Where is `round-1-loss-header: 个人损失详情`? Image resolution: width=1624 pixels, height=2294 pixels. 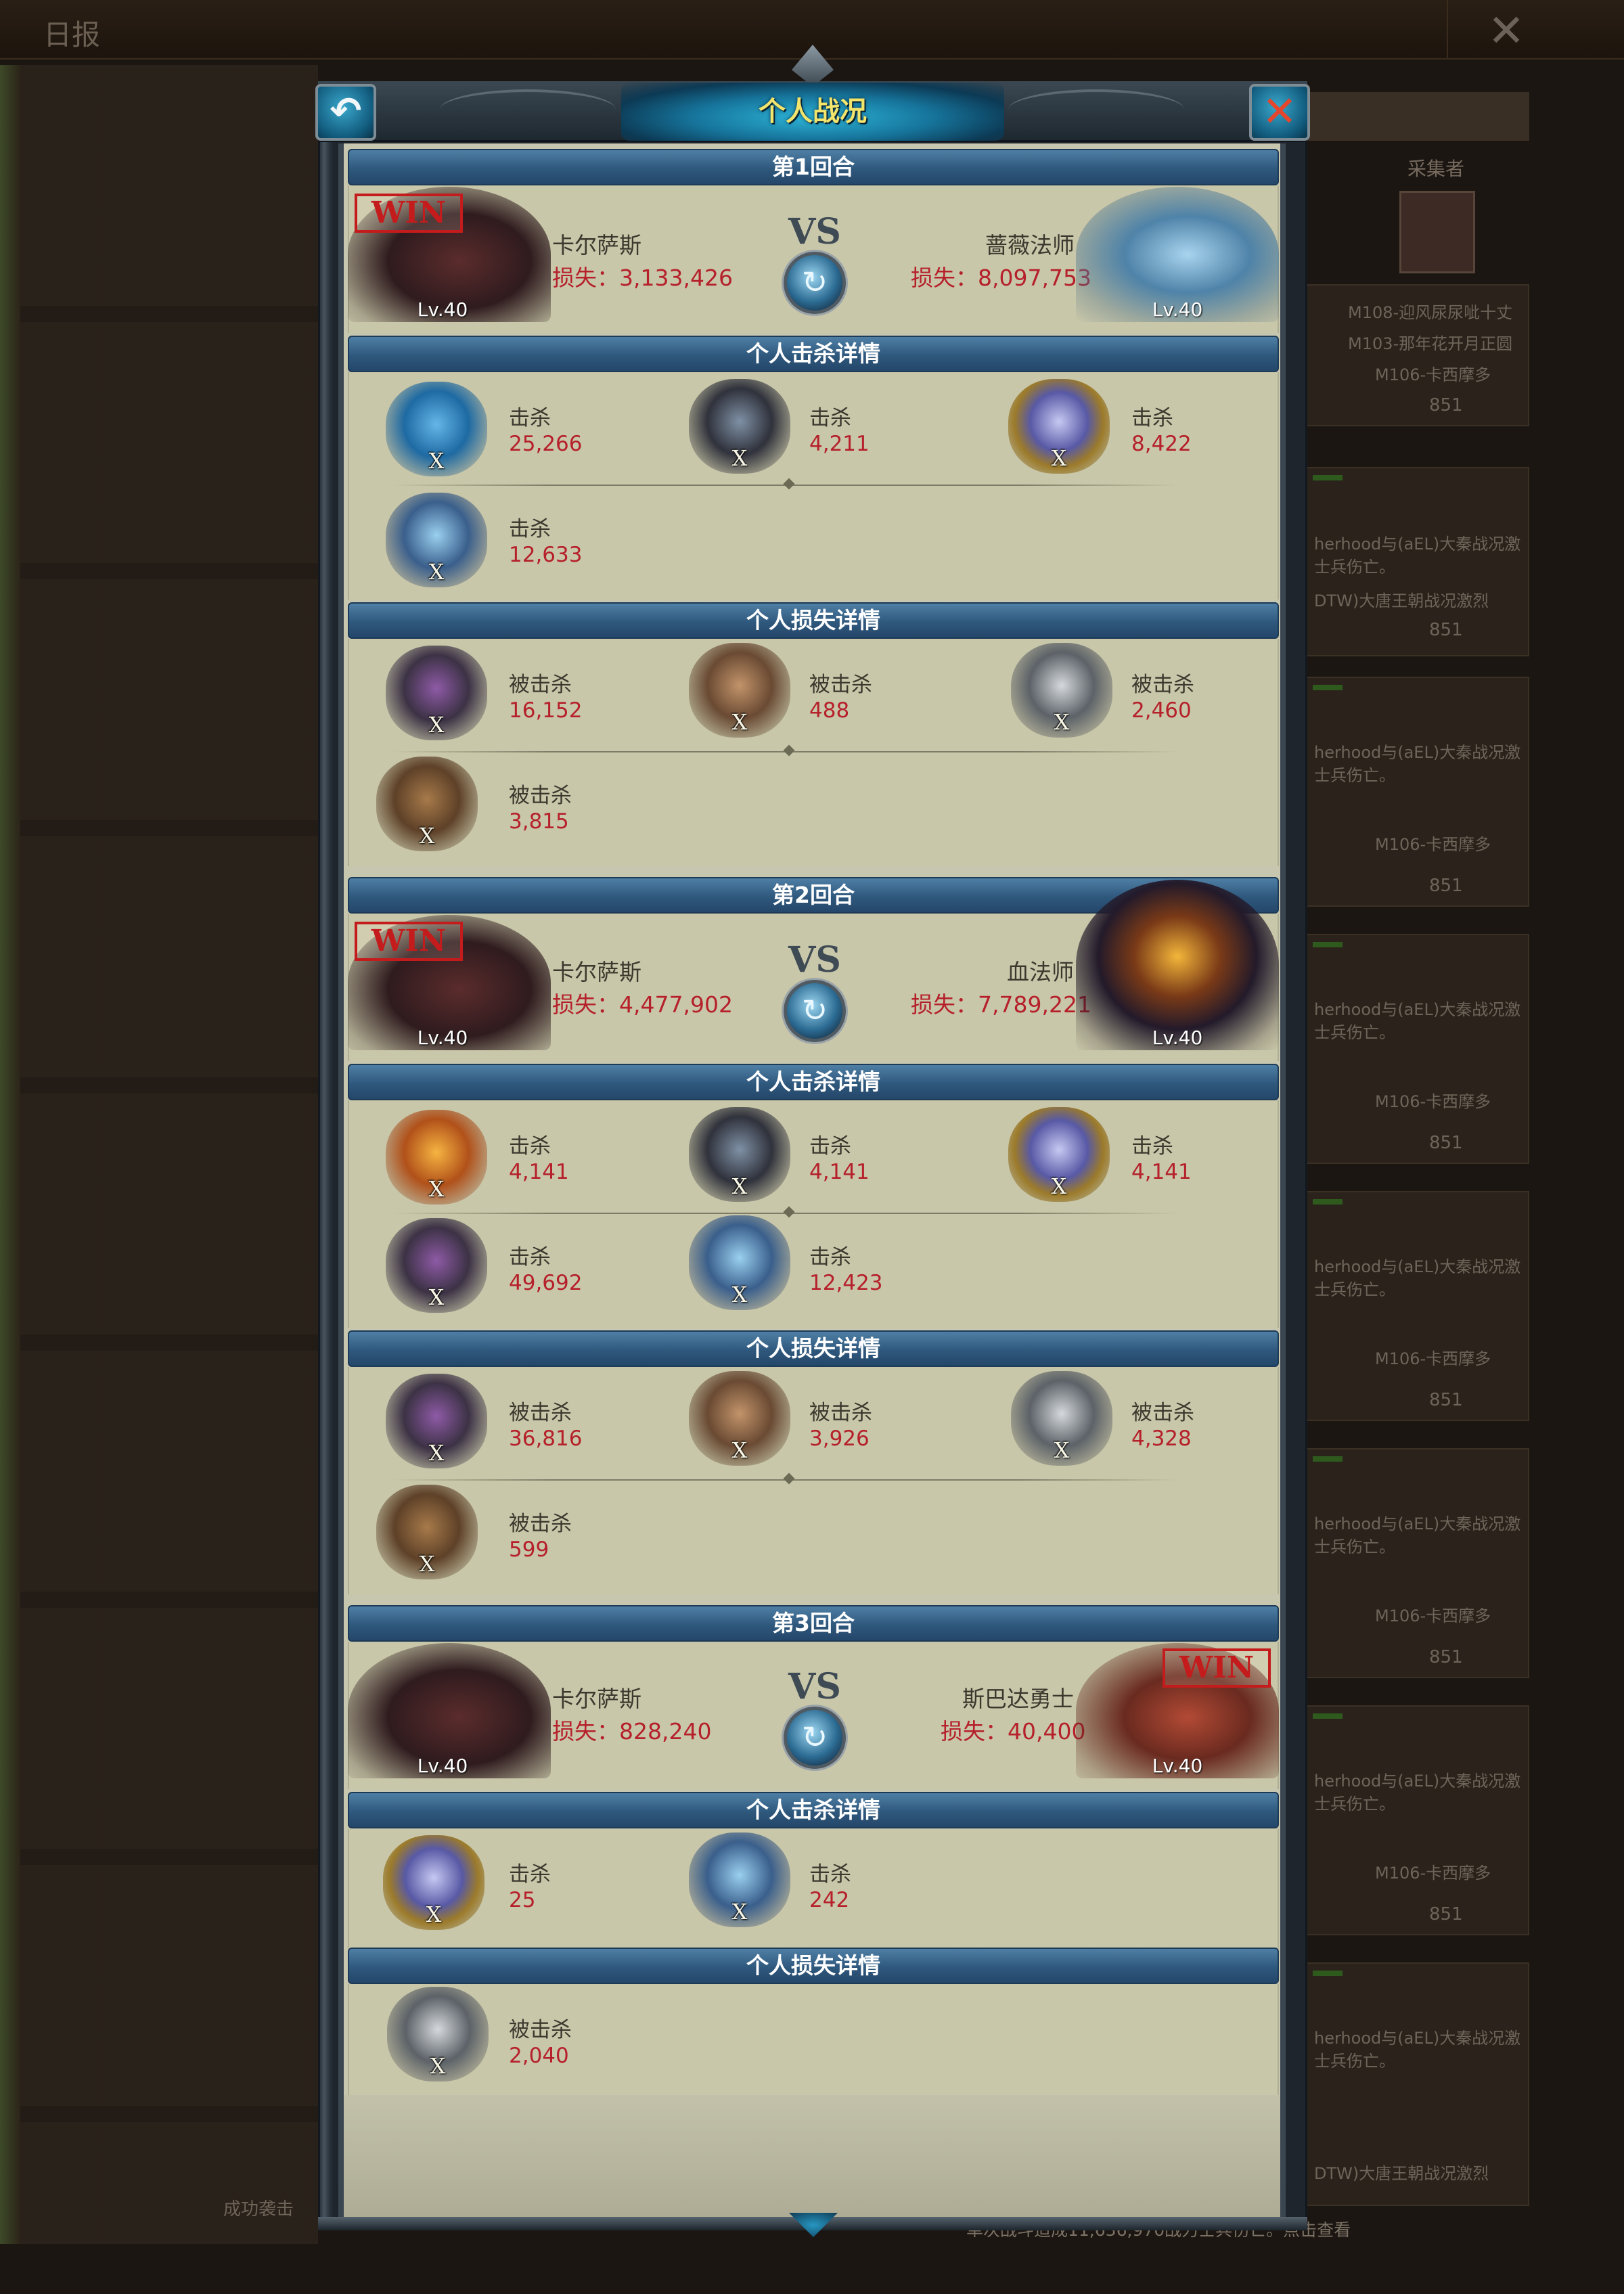
round-1-loss-header: 个人损失详情 is located at coordinates (813, 620).